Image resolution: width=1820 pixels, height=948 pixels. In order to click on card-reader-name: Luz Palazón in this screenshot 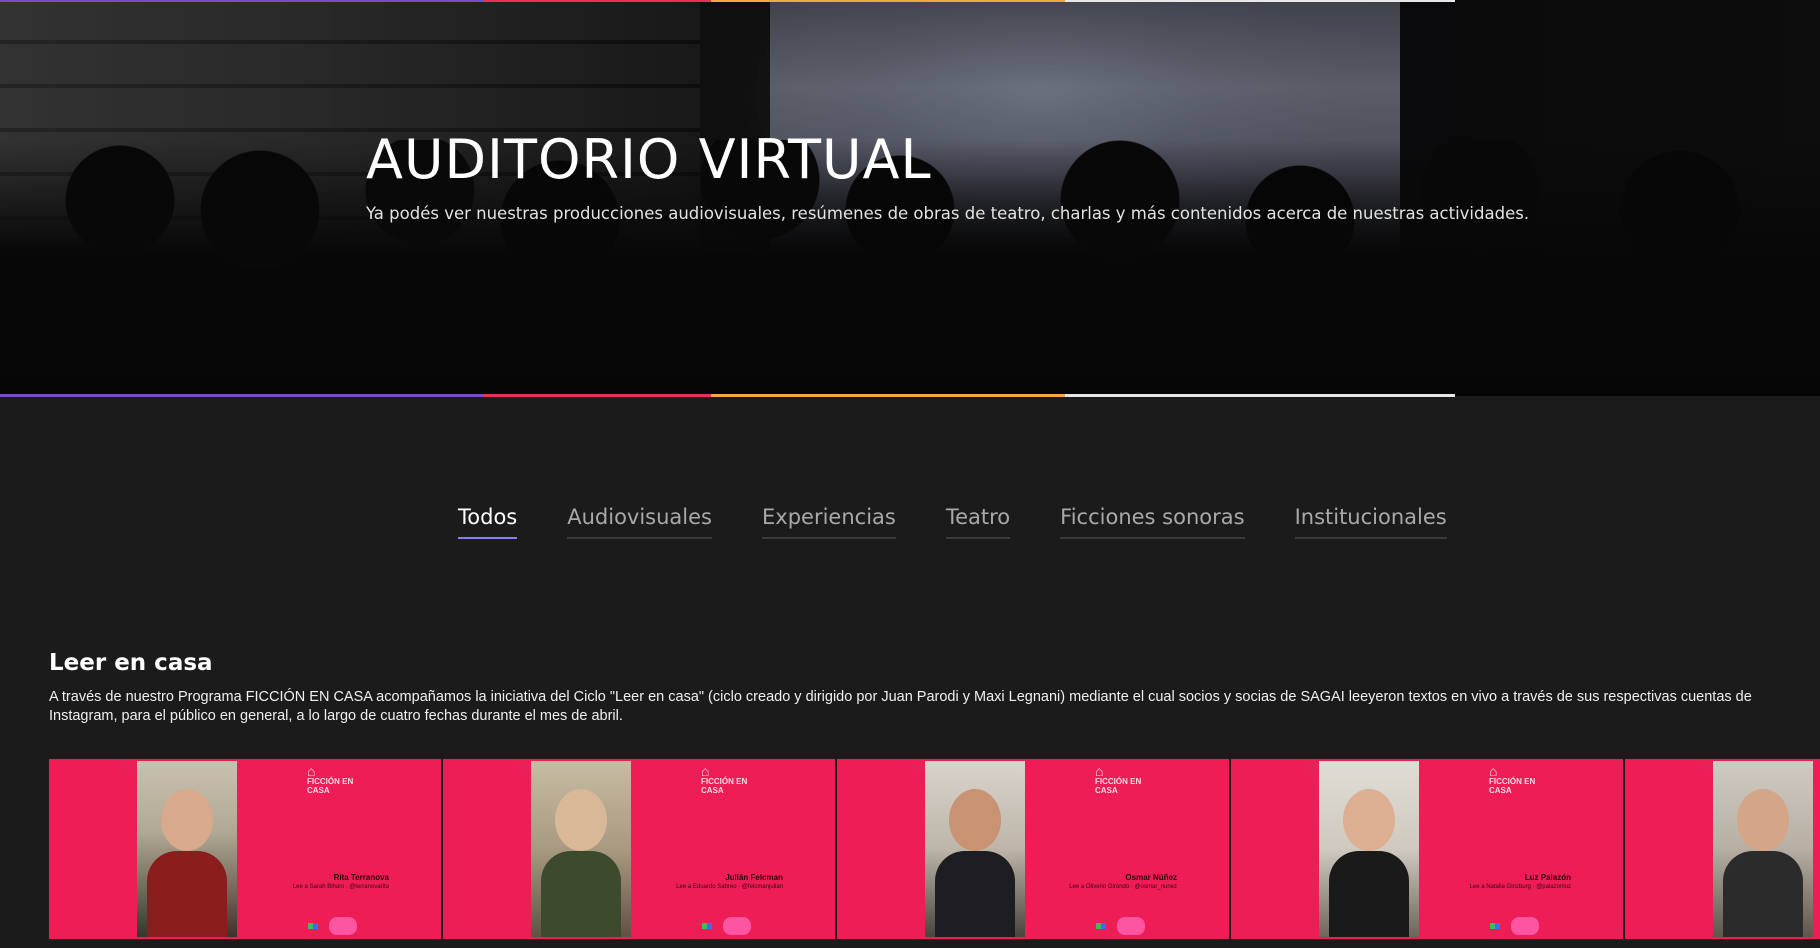, I will do `click(1547, 877)`.